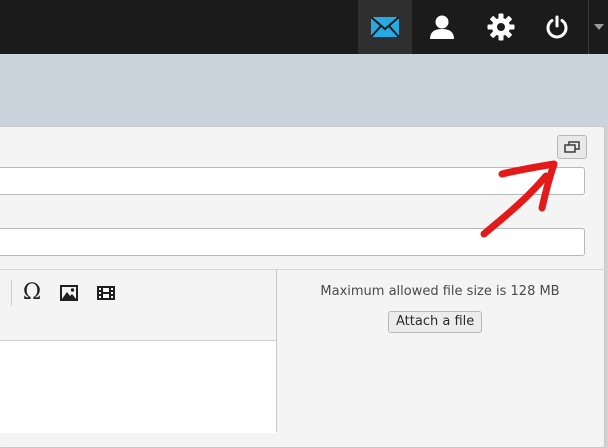  Describe the element at coordinates (32, 293) in the screenshot. I see `special-character-button: Ω` at that location.